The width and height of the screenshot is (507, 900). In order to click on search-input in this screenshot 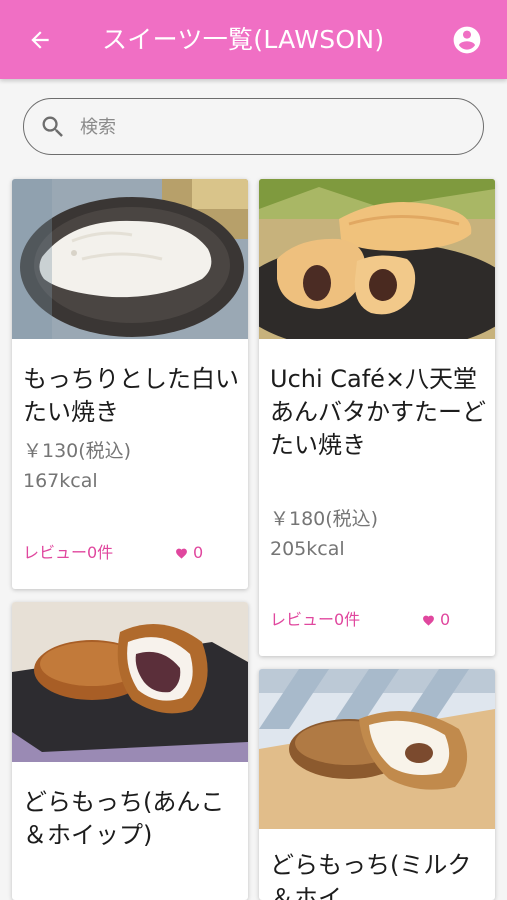, I will do `click(270, 127)`.